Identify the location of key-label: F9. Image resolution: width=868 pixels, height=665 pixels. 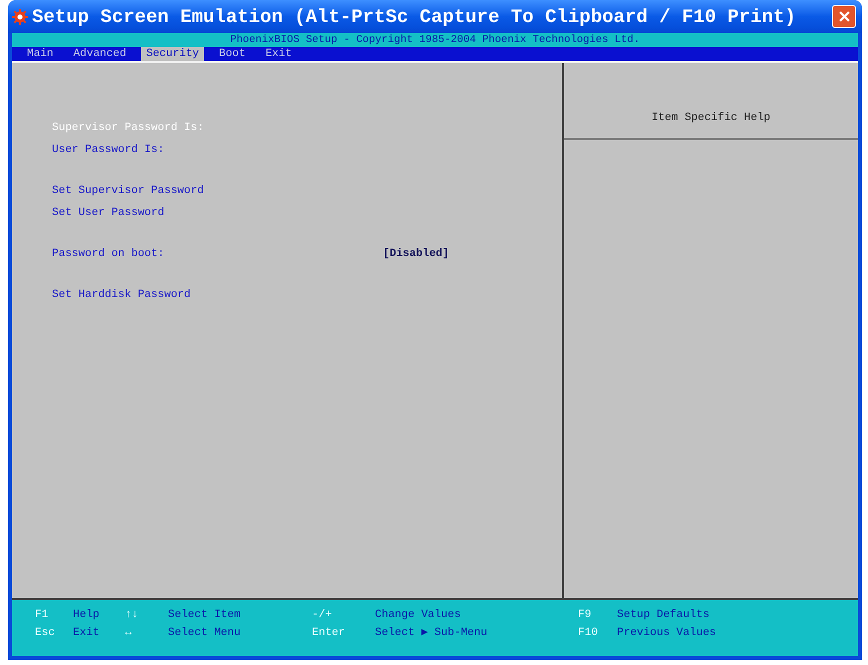
(585, 615).